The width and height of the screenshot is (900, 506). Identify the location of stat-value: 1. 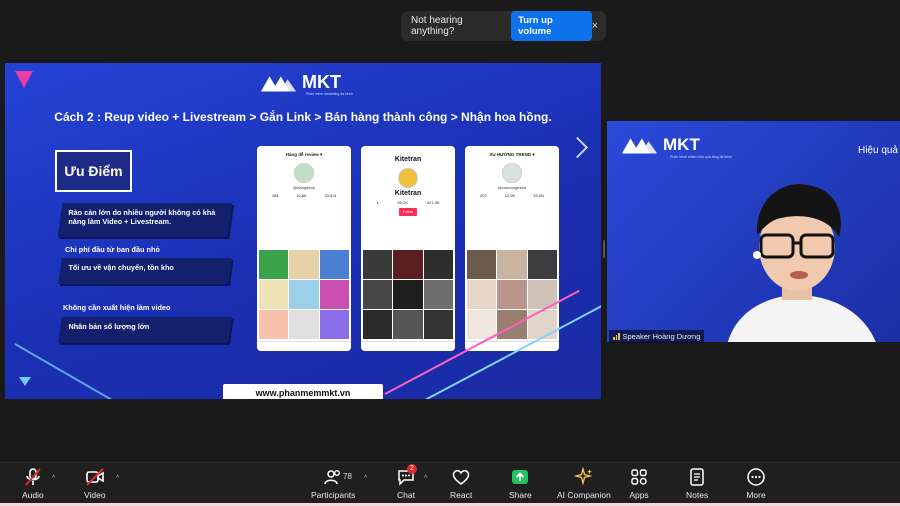
(377, 202).